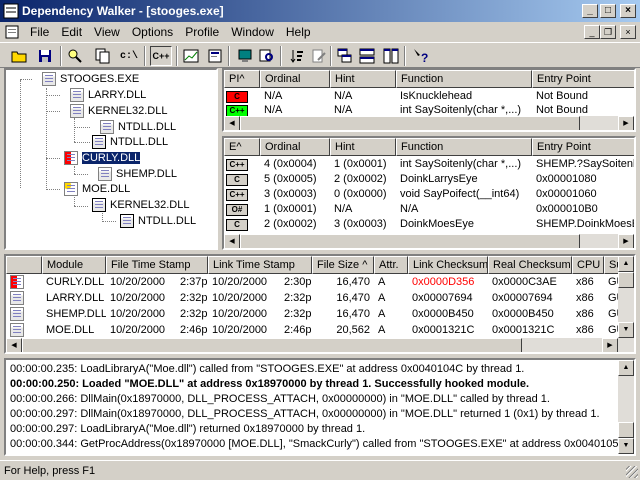 This screenshot has width=640, height=480. I want to click on column-header, so click(24, 265).